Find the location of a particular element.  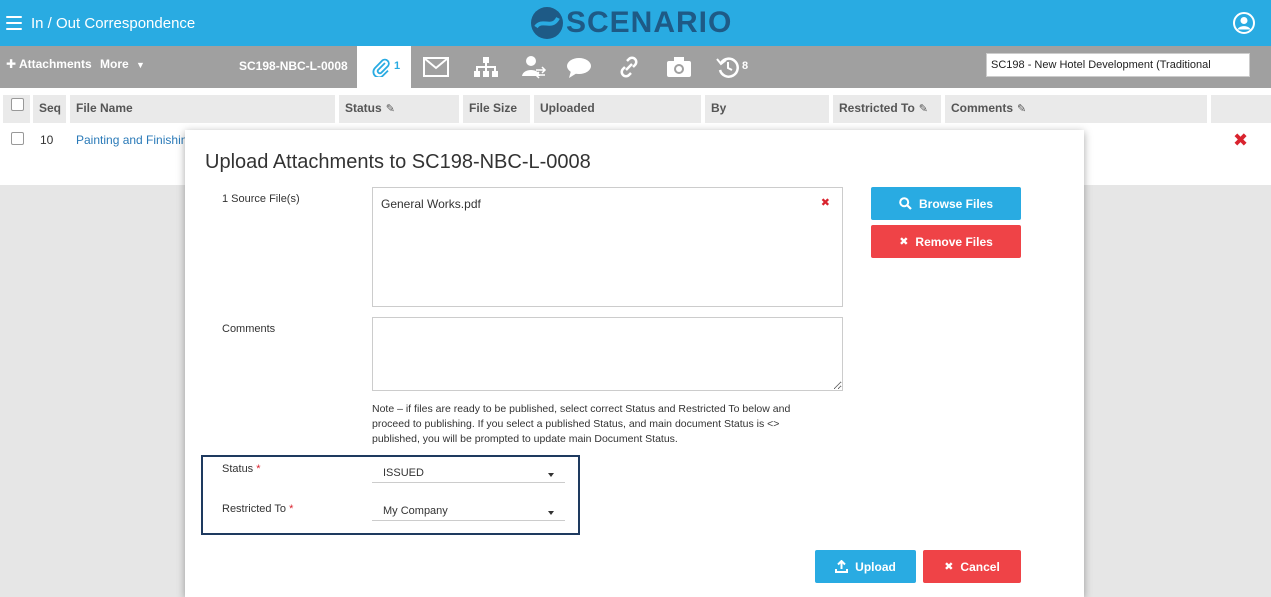

history-icon is located at coordinates (727, 67).